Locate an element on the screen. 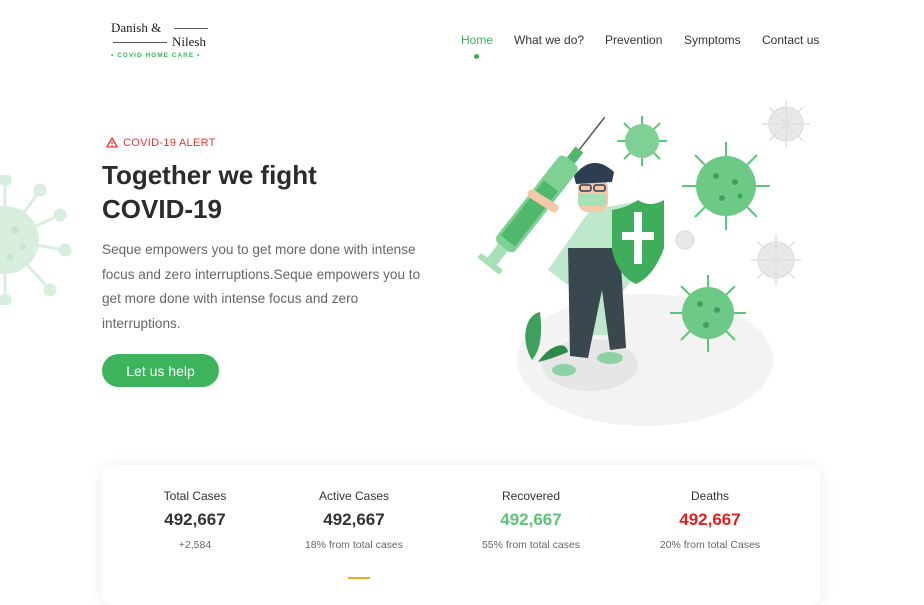 The image size is (924, 605). nav-symptoms: Symptoms is located at coordinates (712, 40).